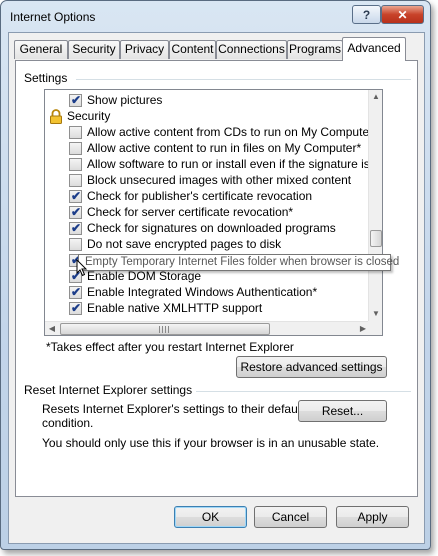 The height and width of the screenshot is (556, 438). I want to click on grip-icon, so click(164, 329).